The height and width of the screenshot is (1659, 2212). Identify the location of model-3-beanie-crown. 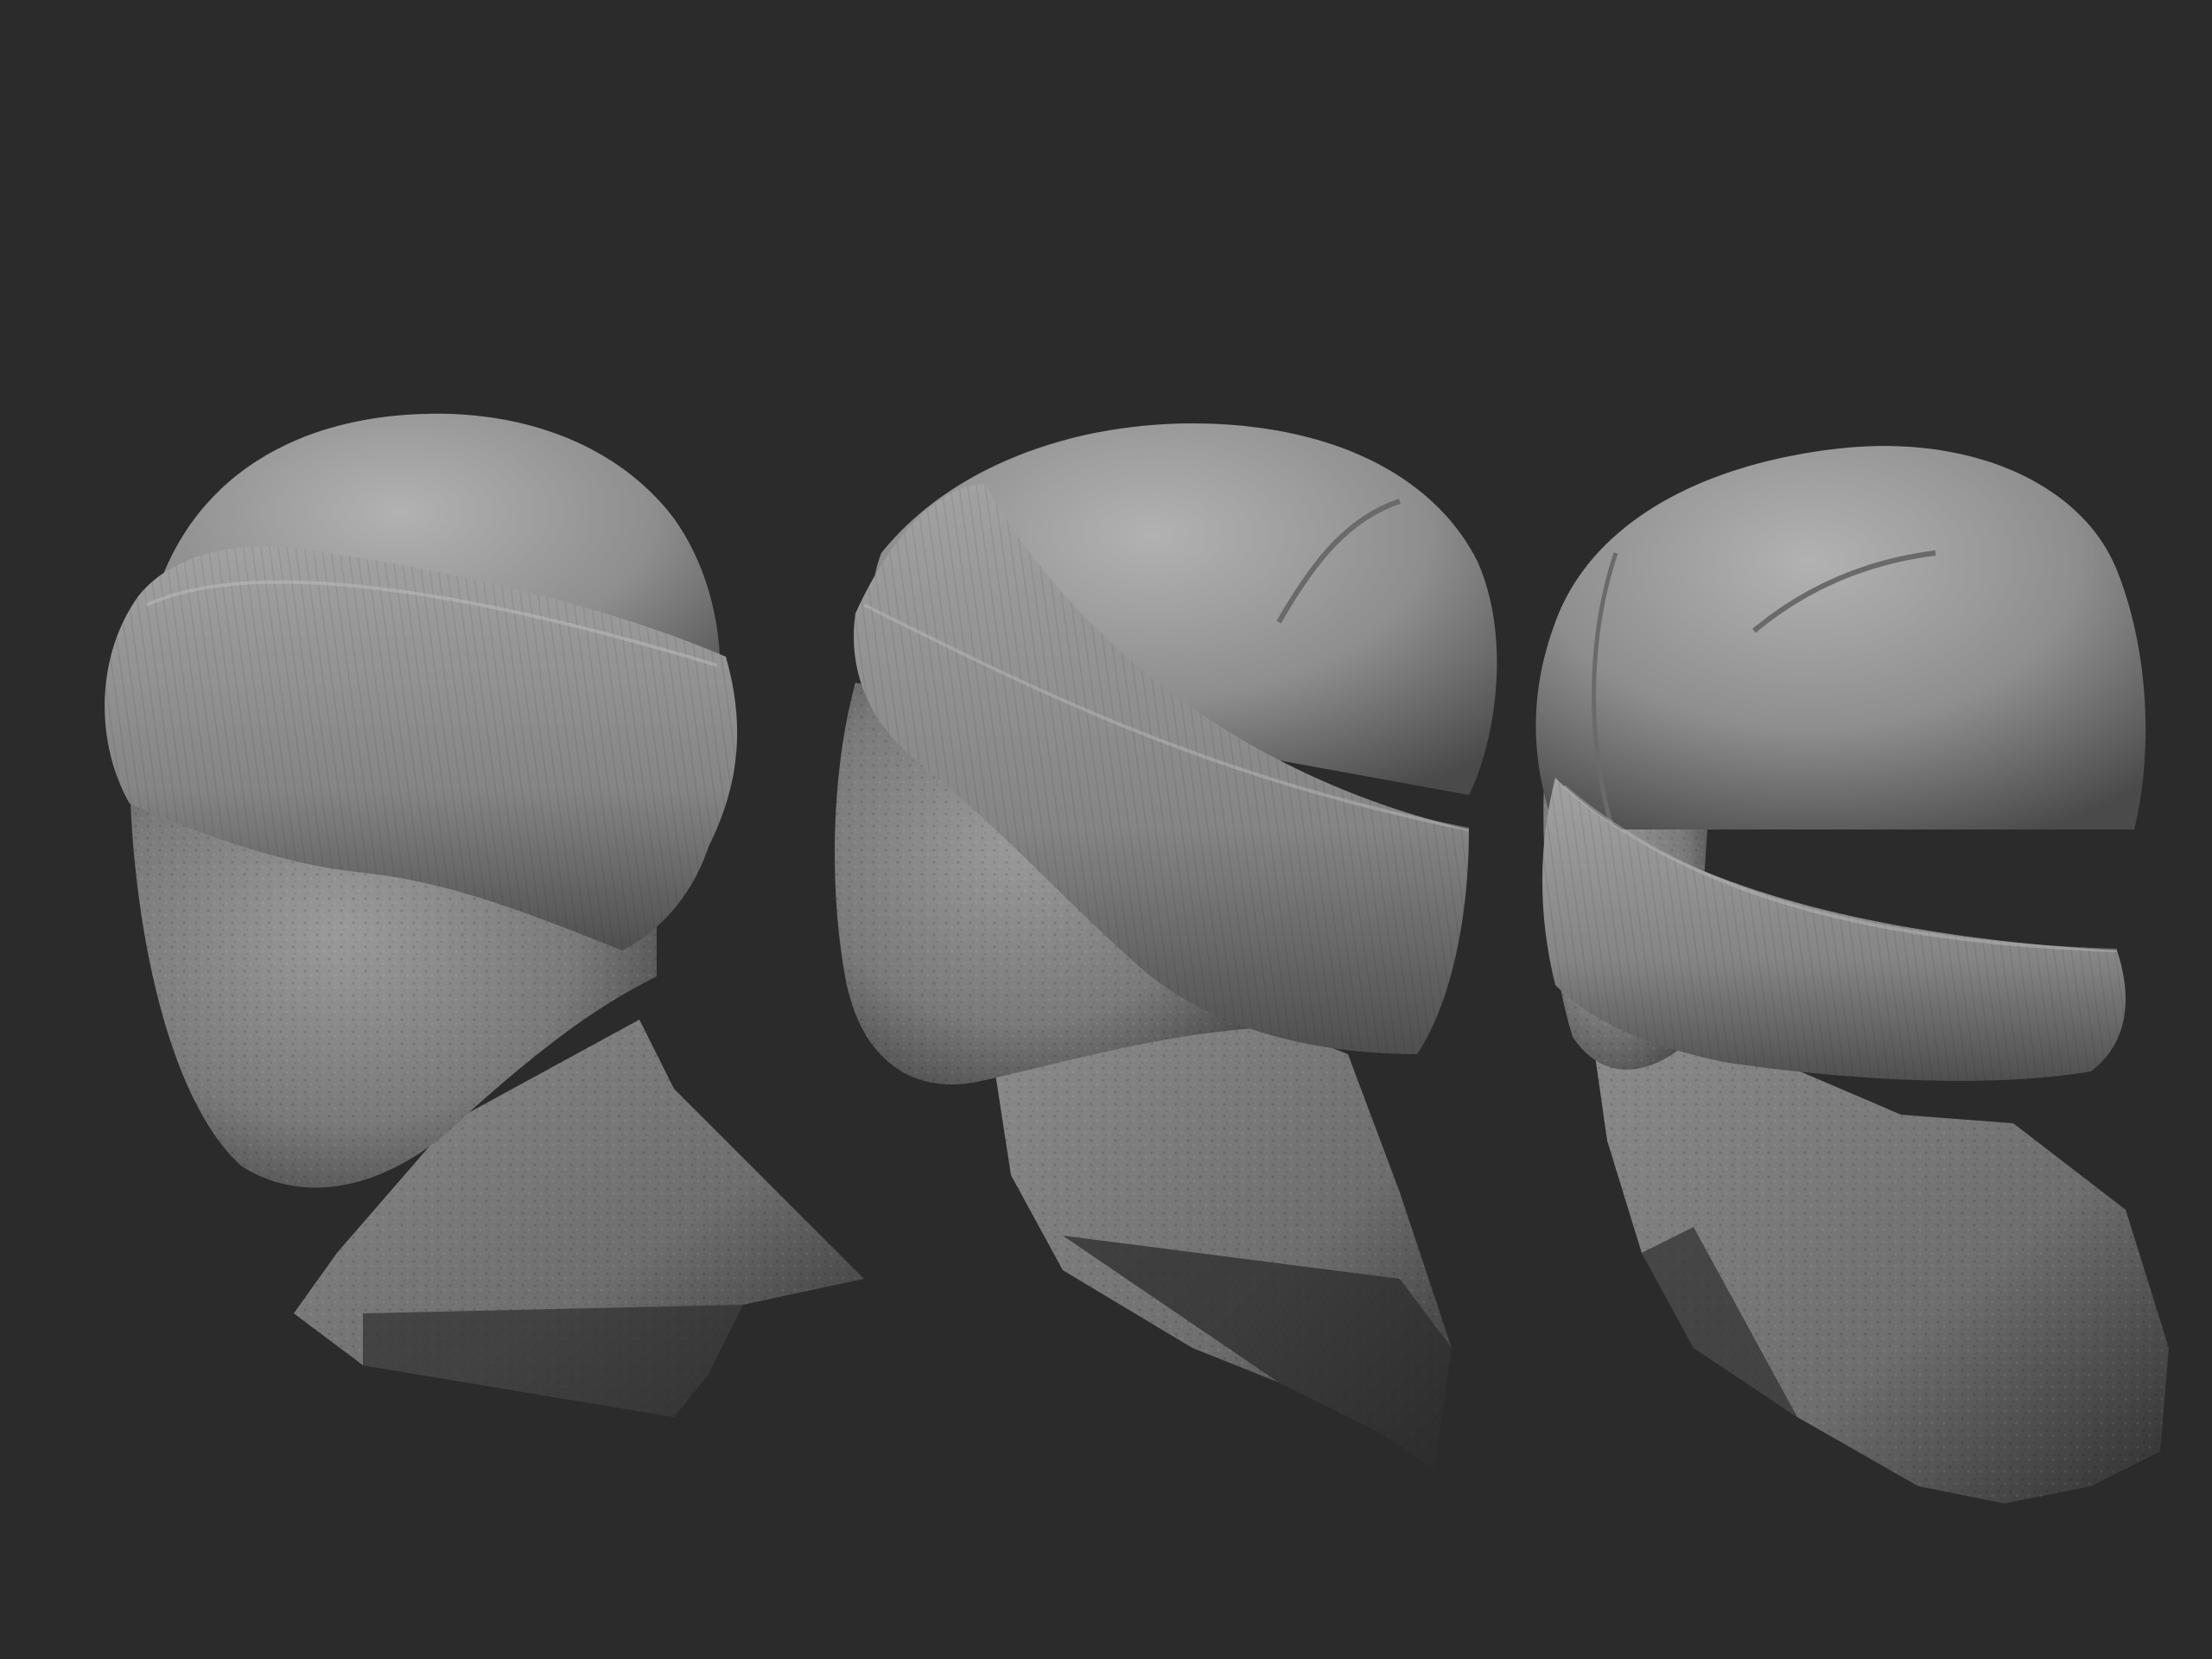
(1840, 638).